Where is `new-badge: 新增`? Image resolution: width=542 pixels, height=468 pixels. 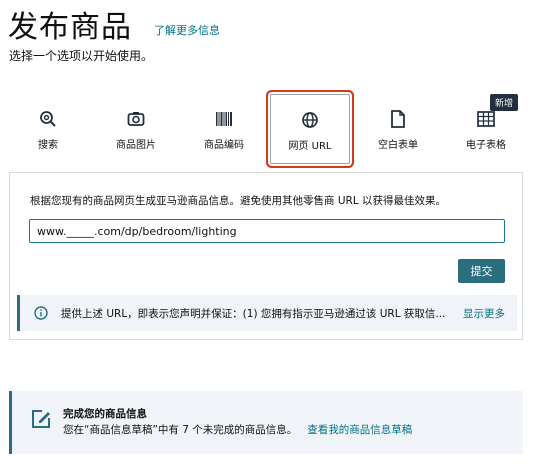 new-badge: 新增 is located at coordinates (503, 102).